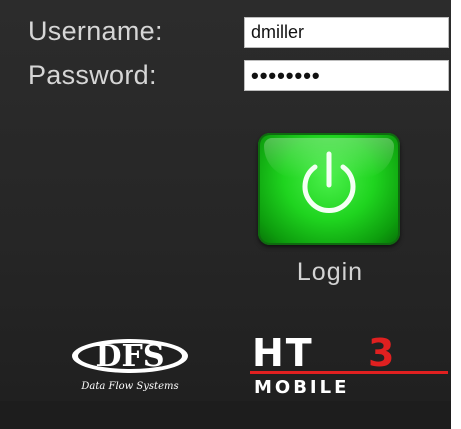 This screenshot has width=461, height=429. Describe the element at coordinates (130, 356) in the screenshot. I see `svg-text: DFS` at that location.